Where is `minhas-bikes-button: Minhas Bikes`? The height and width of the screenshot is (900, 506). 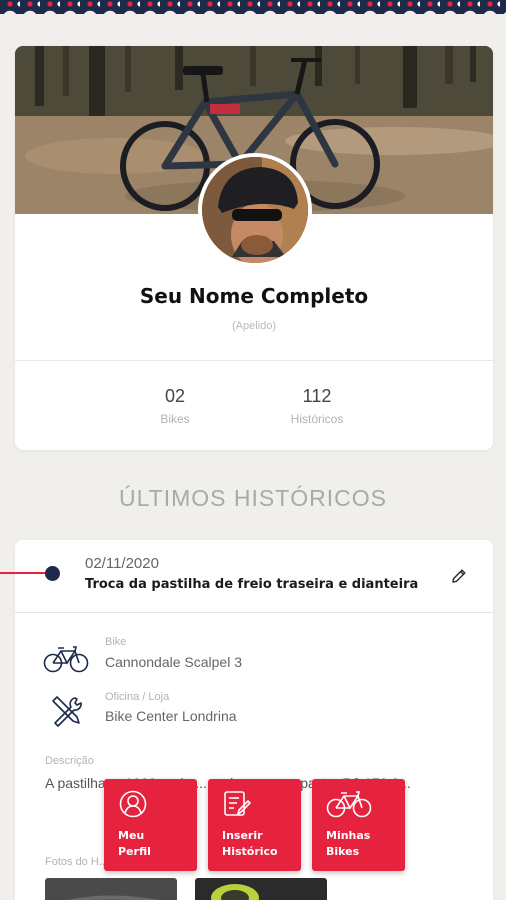
minhas-bikes-button: Minhas Bikes is located at coordinates (358, 825).